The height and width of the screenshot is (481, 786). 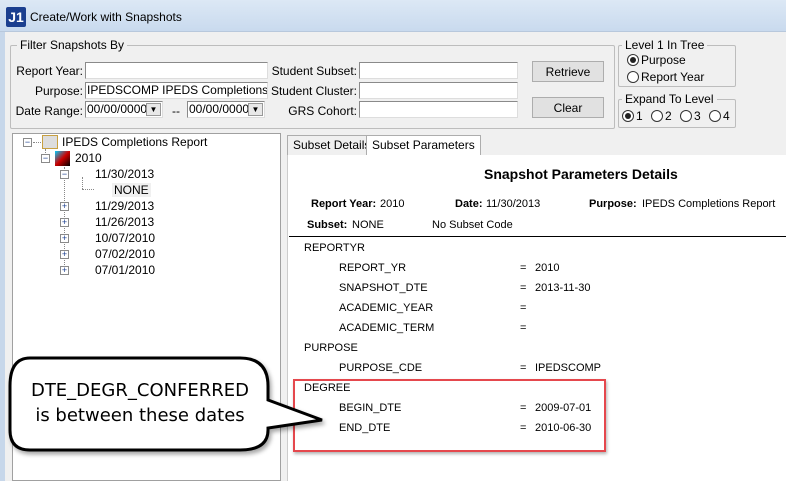 I want to click on tree-node-date: 11/30/2013, so click(x=124, y=174).